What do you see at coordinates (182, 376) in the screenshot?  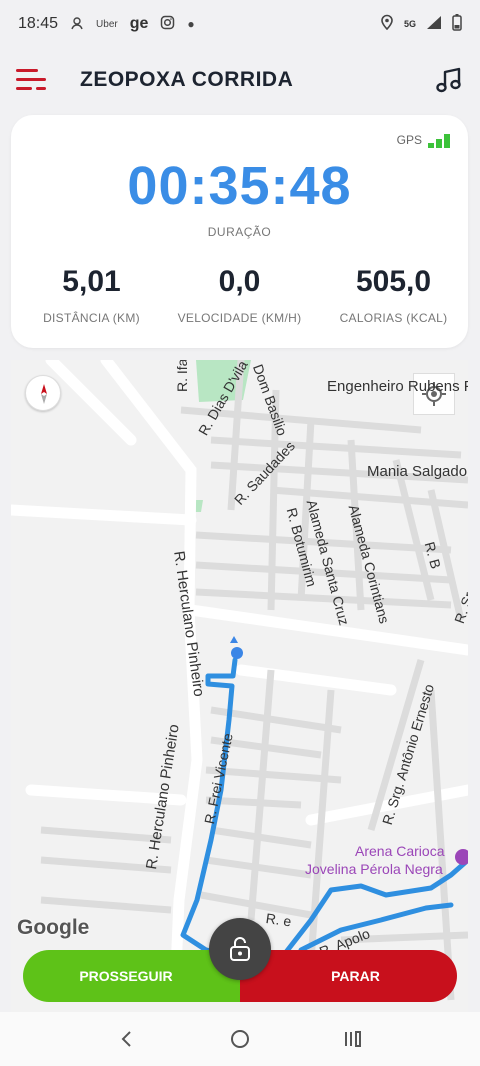 I see `street-label: R. Ifa` at bounding box center [182, 376].